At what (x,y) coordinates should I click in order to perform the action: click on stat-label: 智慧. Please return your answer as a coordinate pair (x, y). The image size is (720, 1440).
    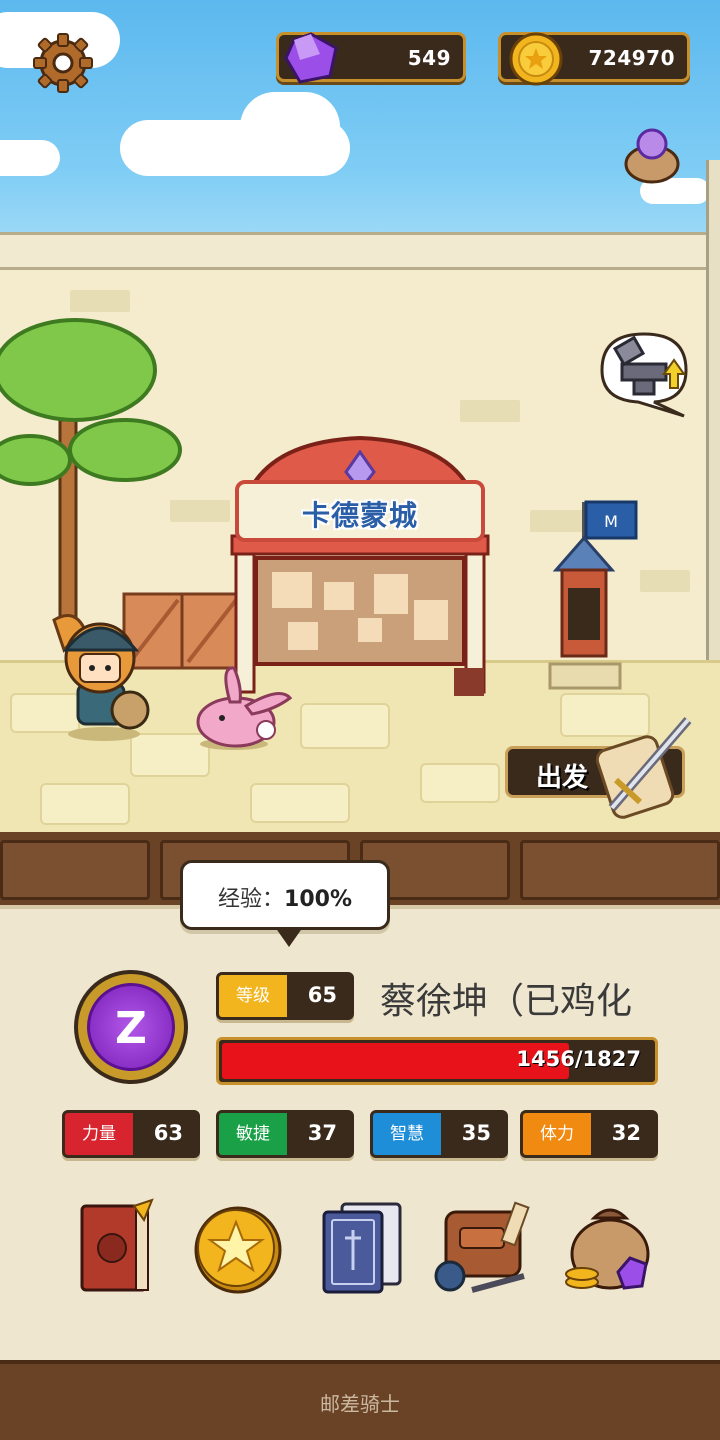
    Looking at the image, I should click on (407, 1134).